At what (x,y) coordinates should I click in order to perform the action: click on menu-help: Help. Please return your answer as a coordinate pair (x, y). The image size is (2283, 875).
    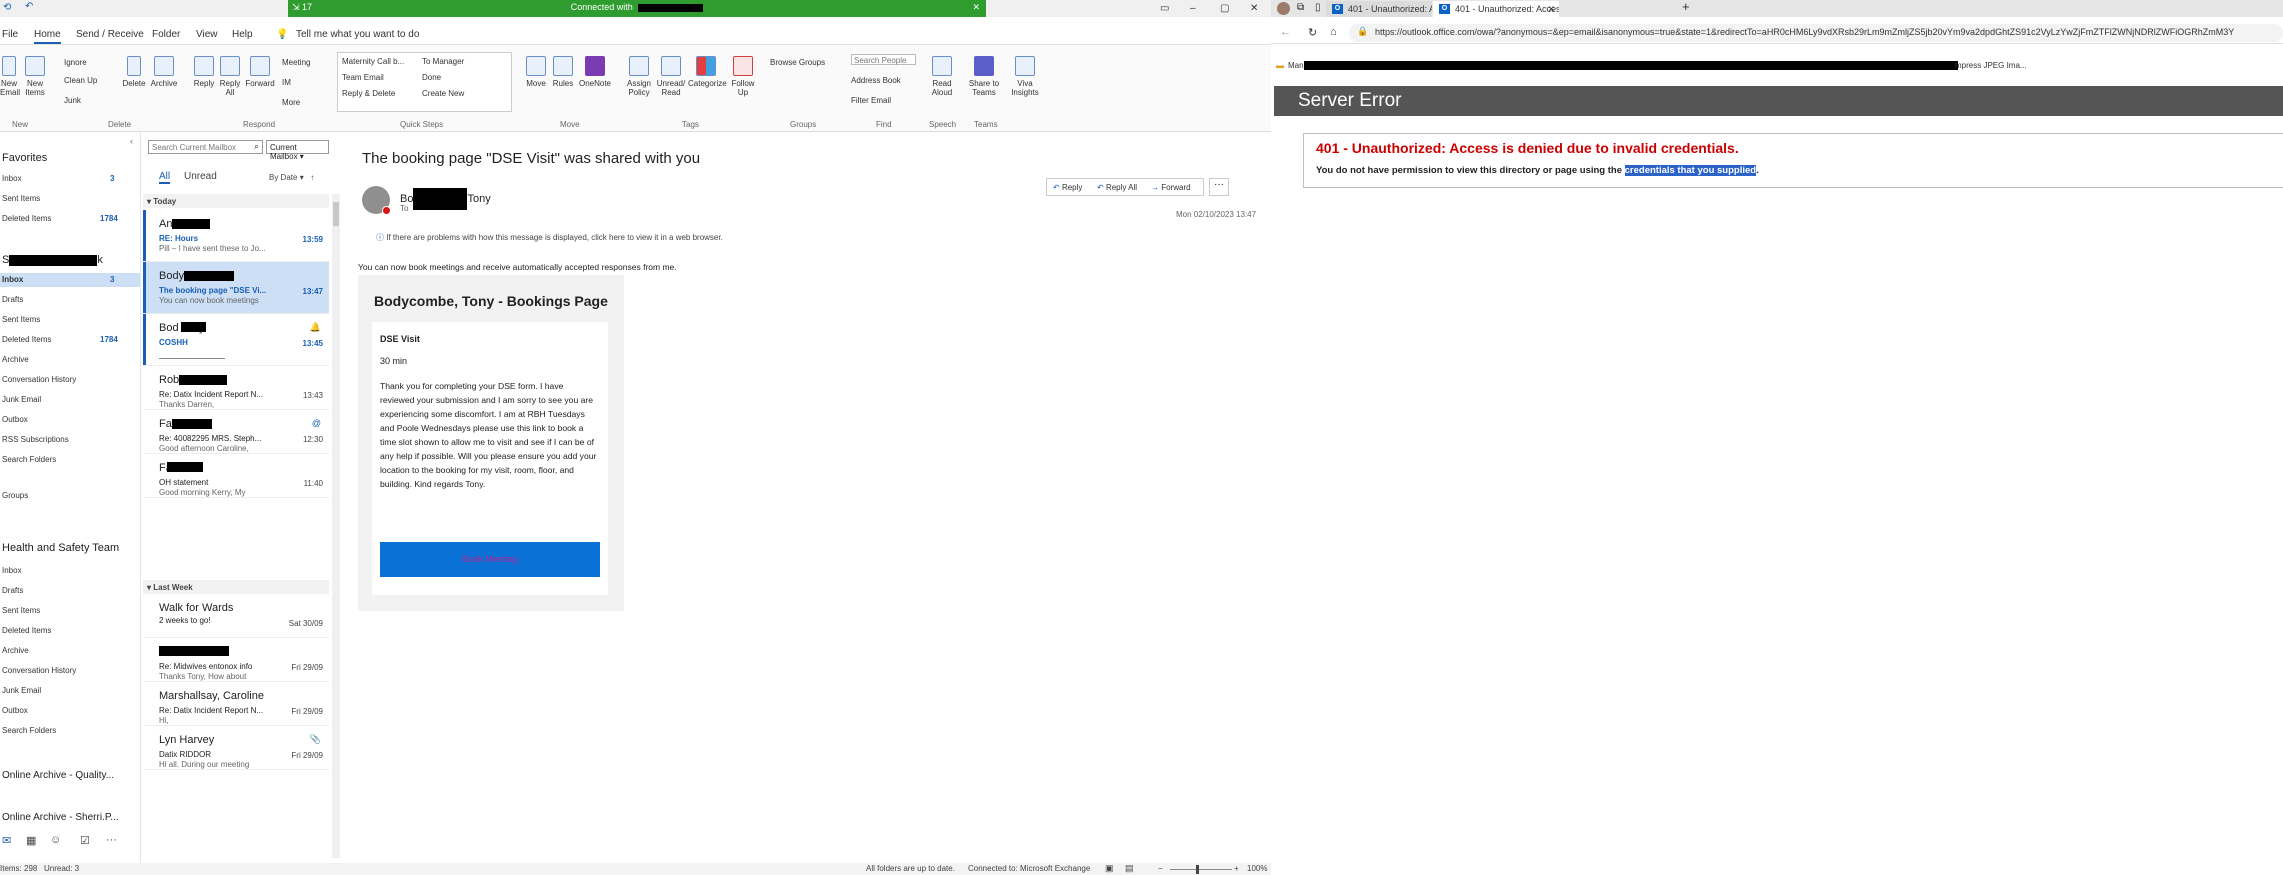
    Looking at the image, I should click on (242, 34).